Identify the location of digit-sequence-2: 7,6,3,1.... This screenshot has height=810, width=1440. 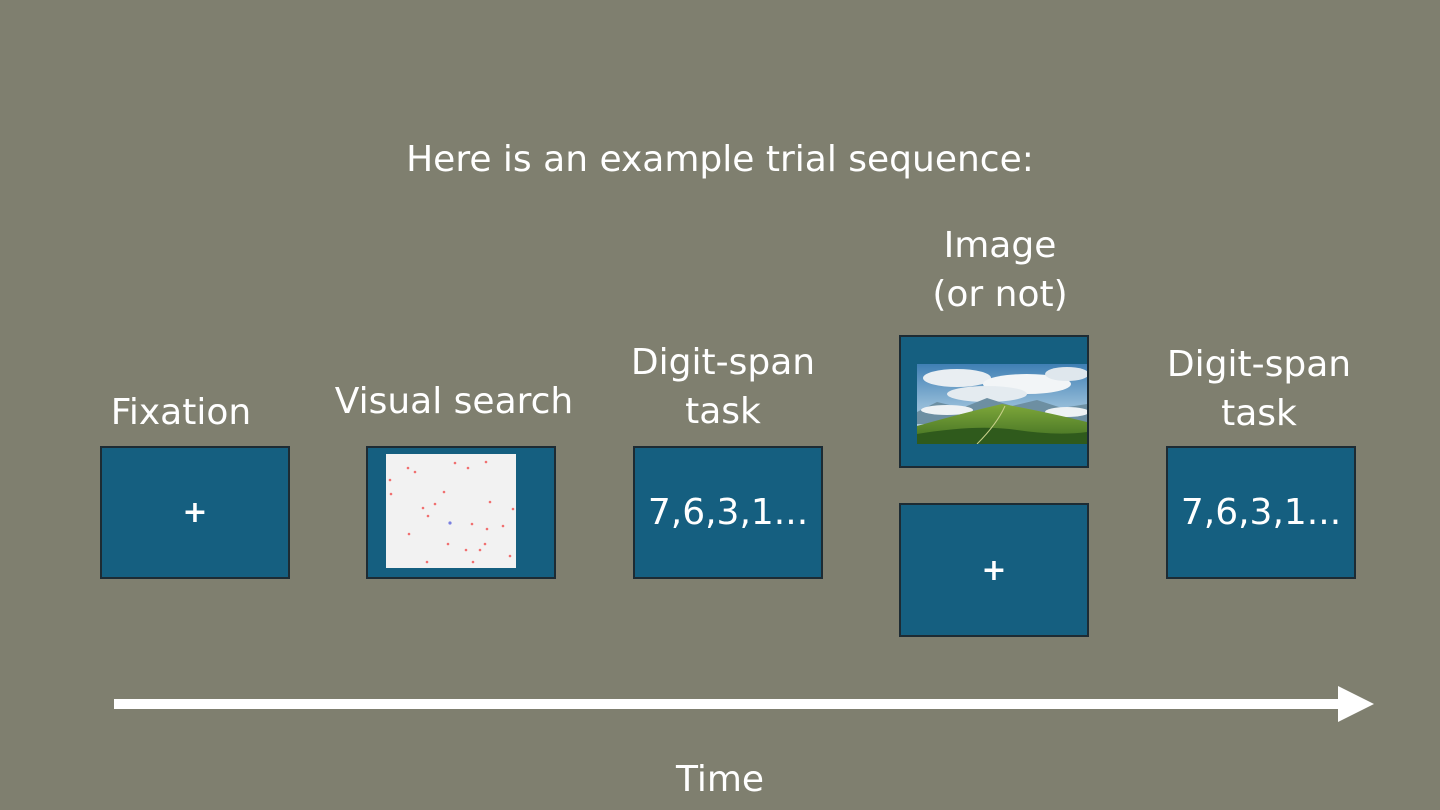
(1261, 512).